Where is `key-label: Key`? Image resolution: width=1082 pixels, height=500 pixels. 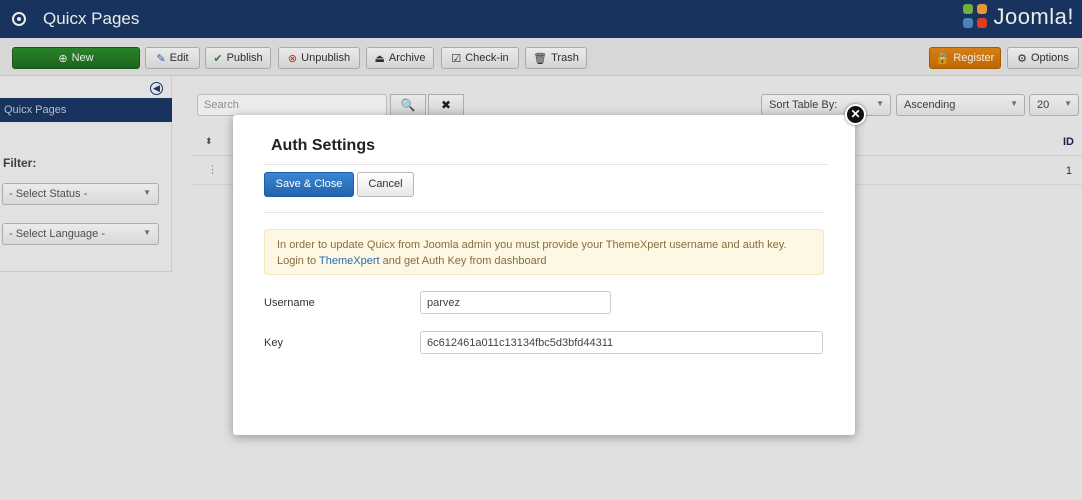
key-label: Key is located at coordinates (273, 343).